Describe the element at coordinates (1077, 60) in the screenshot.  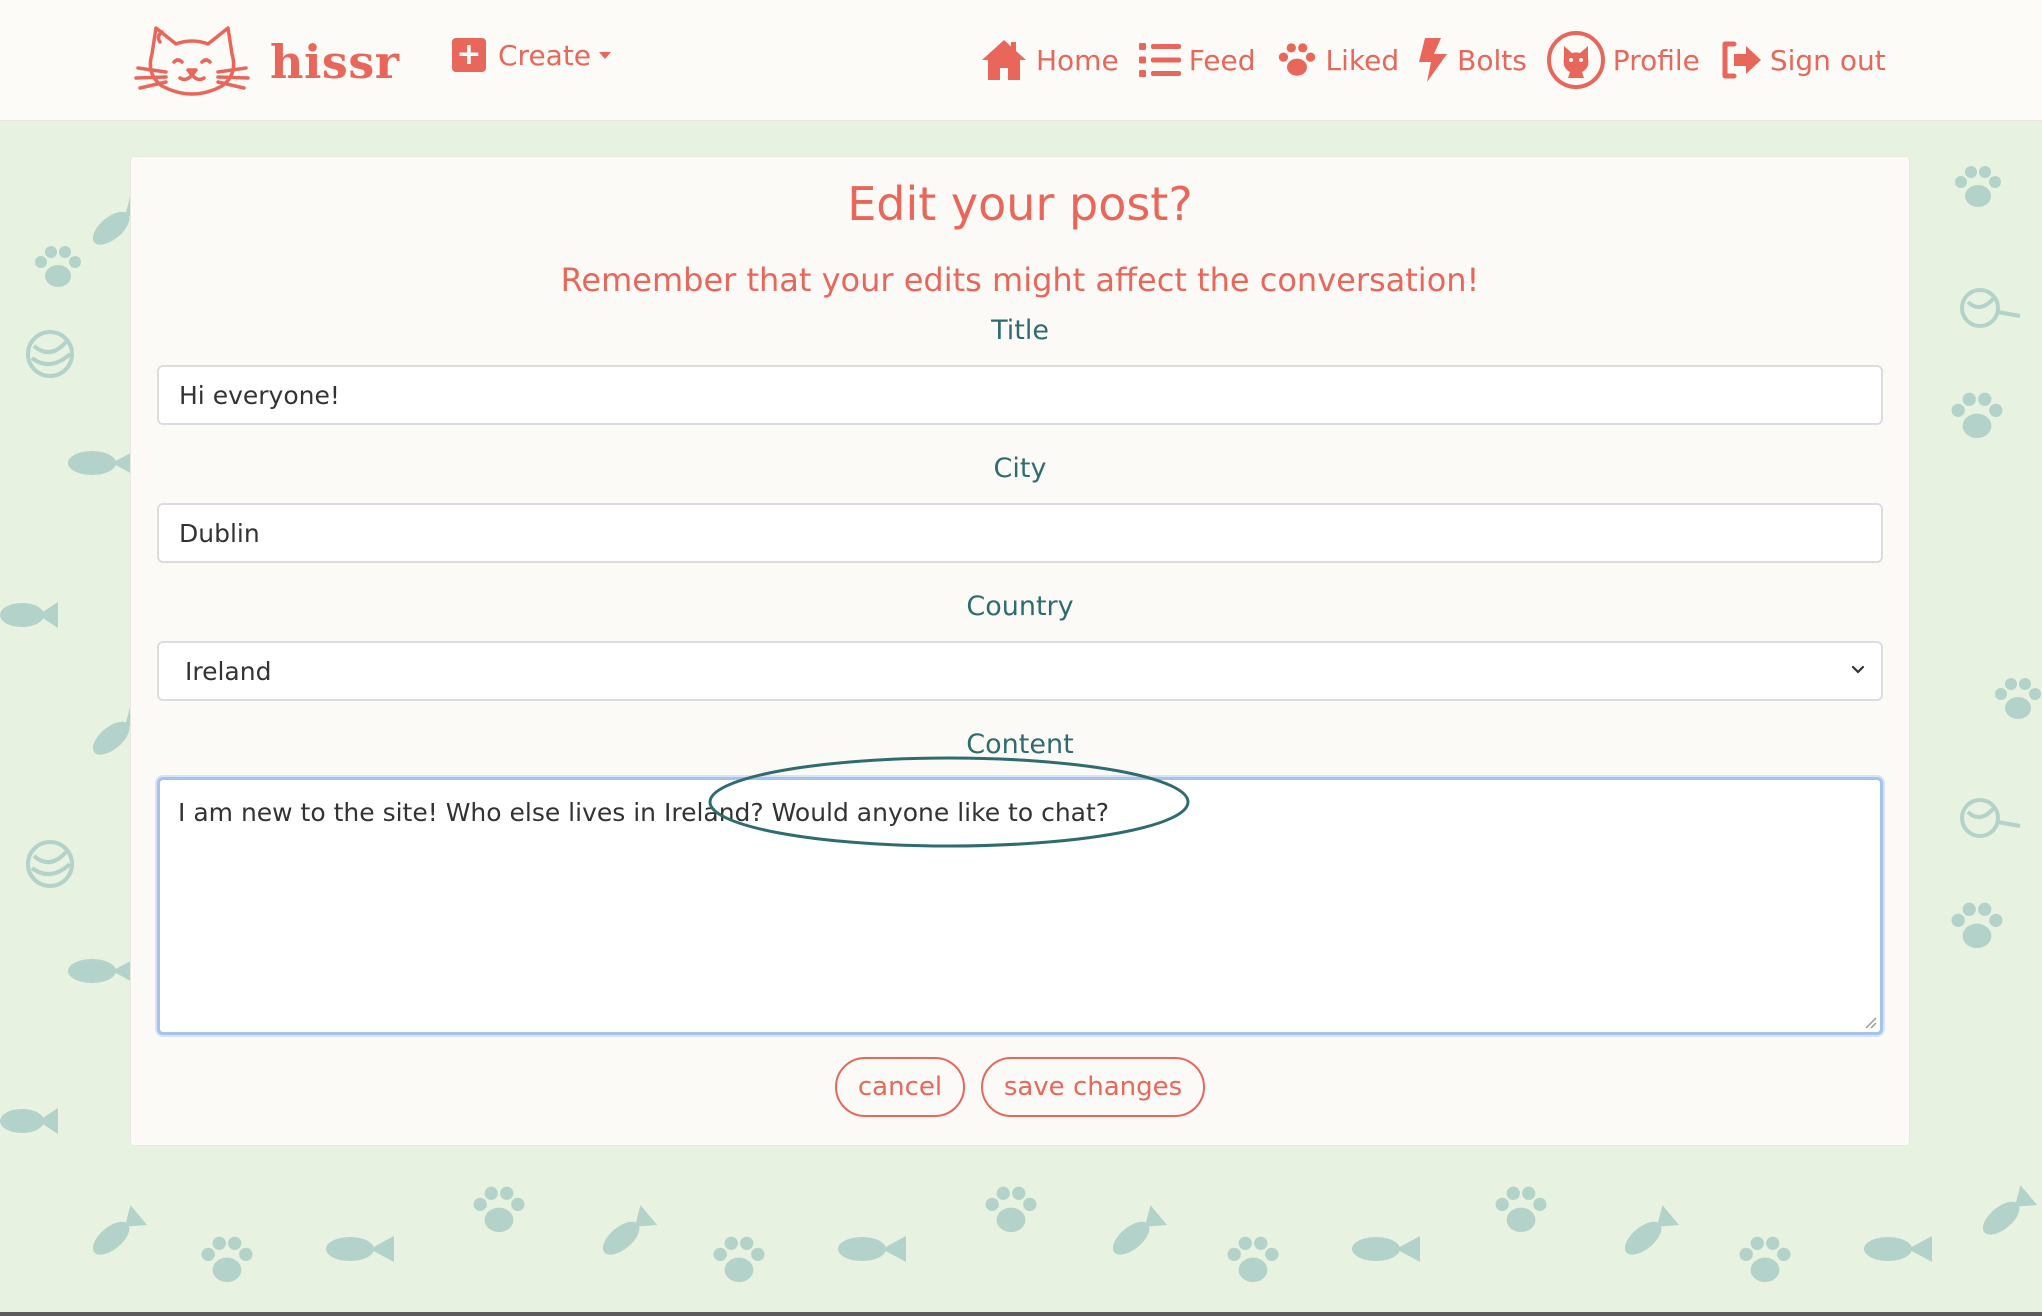
I see `nav-home-label: Home` at that location.